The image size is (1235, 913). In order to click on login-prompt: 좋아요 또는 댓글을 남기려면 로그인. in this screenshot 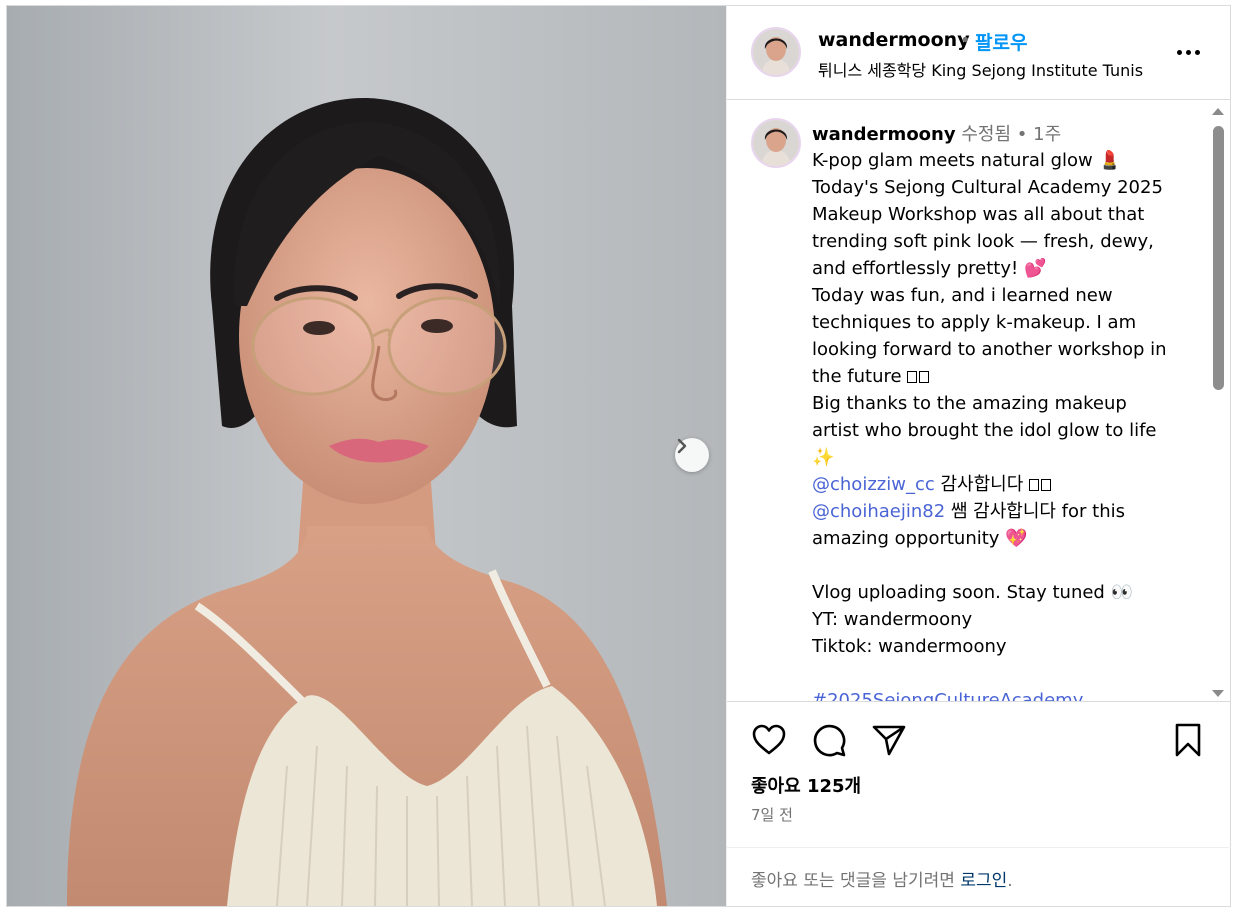, I will do `click(882, 878)`.